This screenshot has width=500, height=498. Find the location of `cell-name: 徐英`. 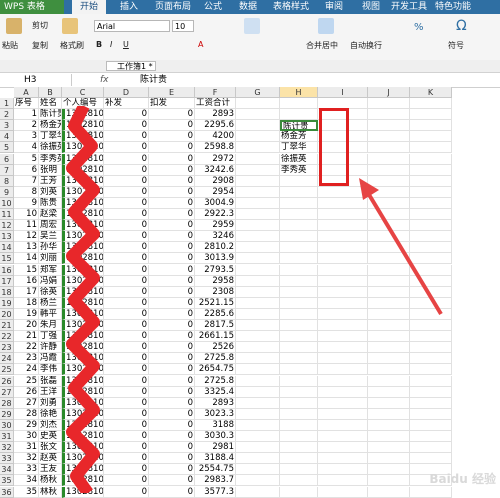

cell-name: 徐英 is located at coordinates (50, 292).